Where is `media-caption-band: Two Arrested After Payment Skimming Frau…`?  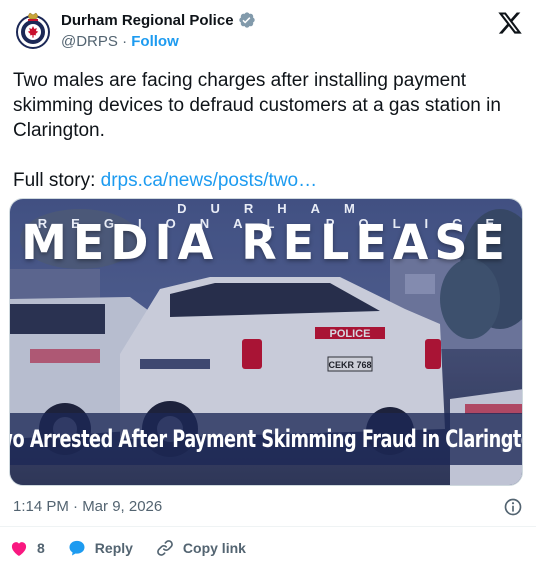 media-caption-band: Two Arrested After Payment Skimming Frau… is located at coordinates (266, 439).